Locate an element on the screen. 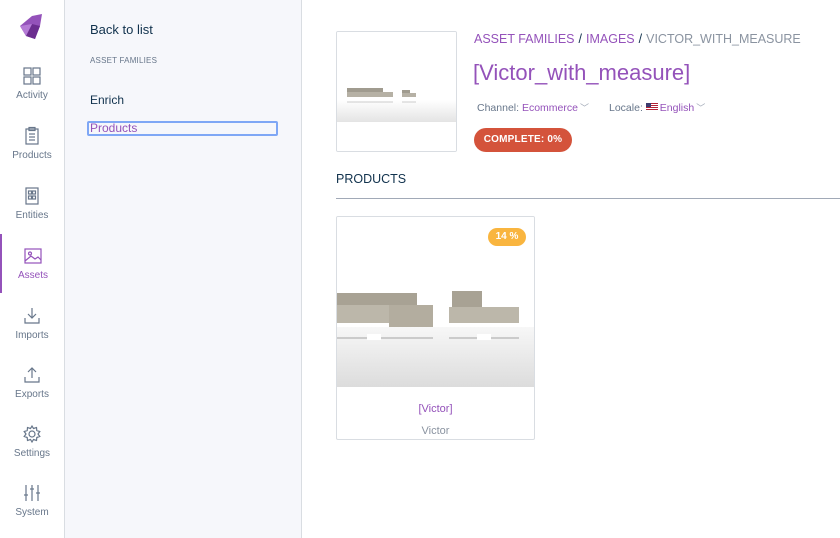 This screenshot has width=840, height=538. download-icon is located at coordinates (32, 316).